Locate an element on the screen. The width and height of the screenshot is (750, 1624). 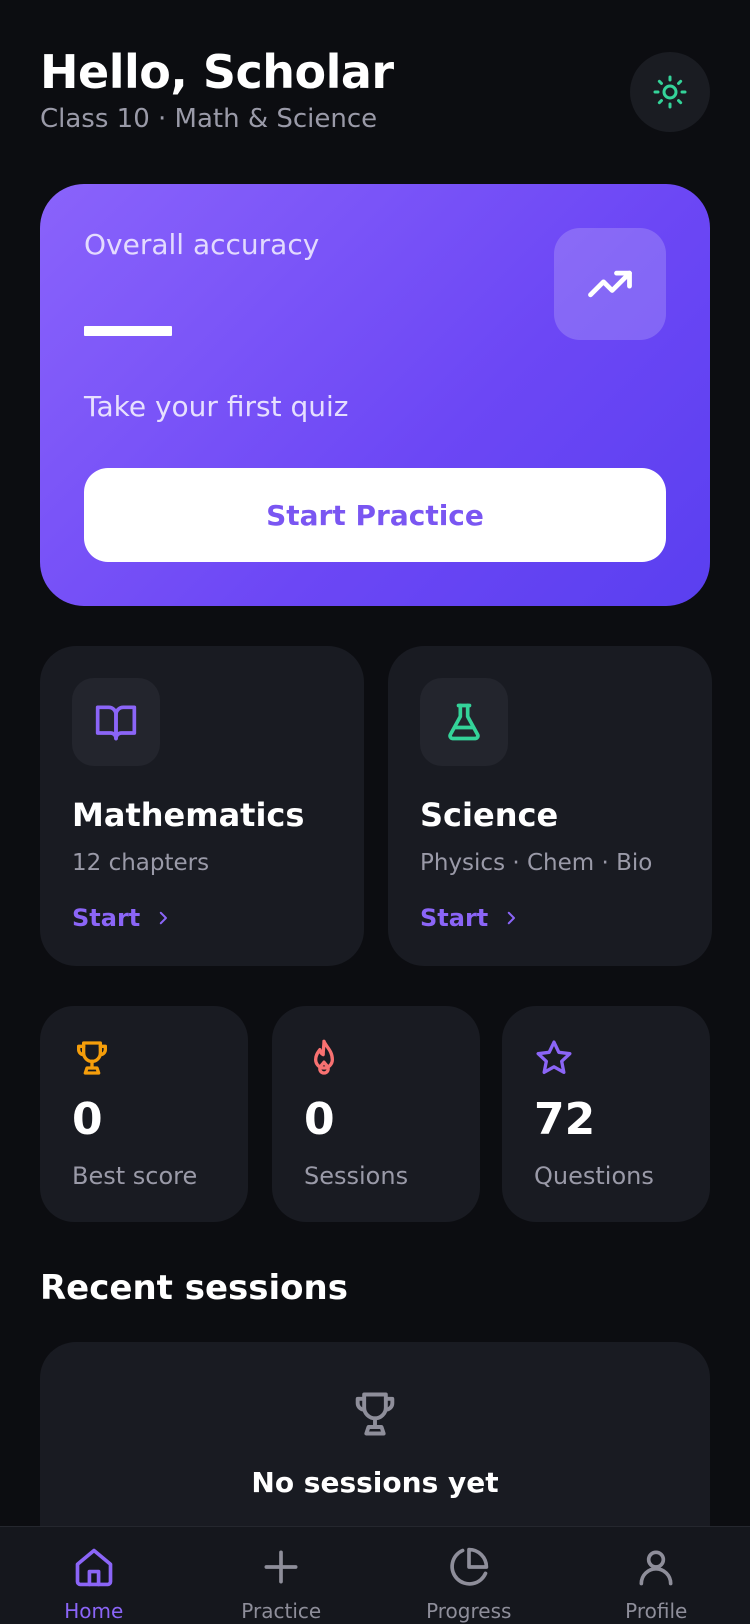
nav-item-home: Home is located at coordinates (94, 1575).